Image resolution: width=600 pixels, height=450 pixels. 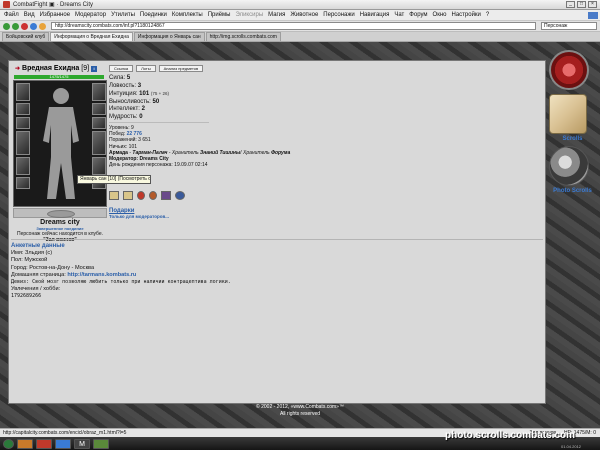 I want to click on section-divider, so click(x=277, y=239).